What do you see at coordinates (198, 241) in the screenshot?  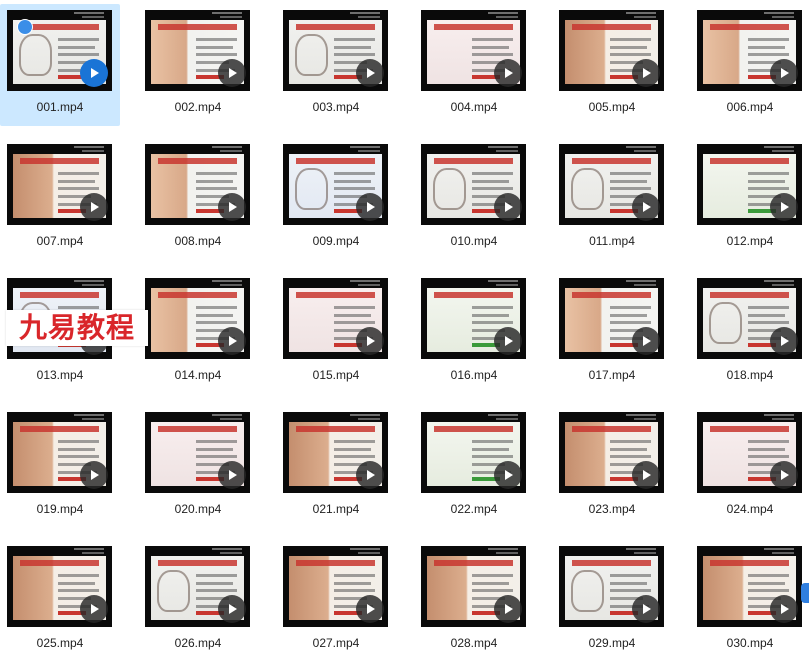 I see `file-name: 008.mp4` at bounding box center [198, 241].